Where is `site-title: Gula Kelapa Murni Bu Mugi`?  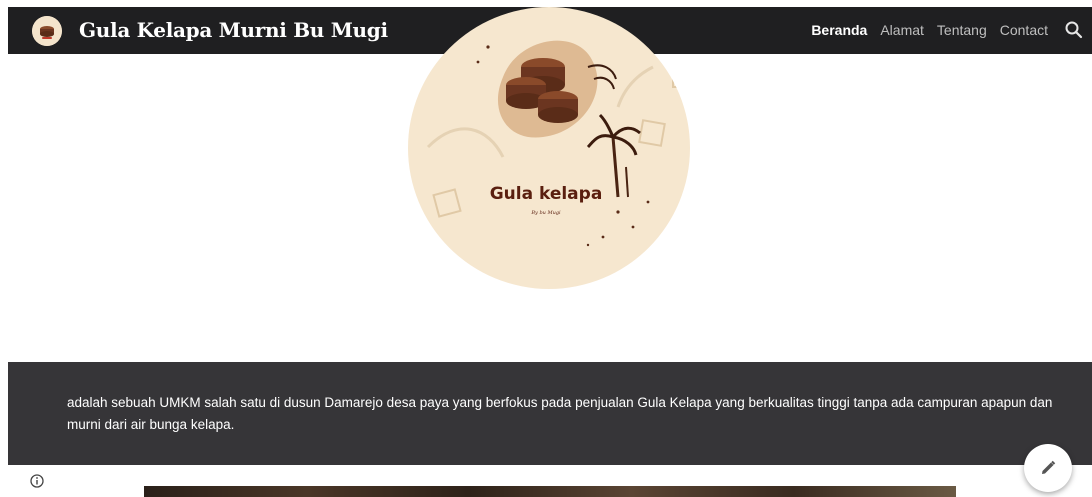 site-title: Gula Kelapa Murni Bu Mugi is located at coordinates (233, 30).